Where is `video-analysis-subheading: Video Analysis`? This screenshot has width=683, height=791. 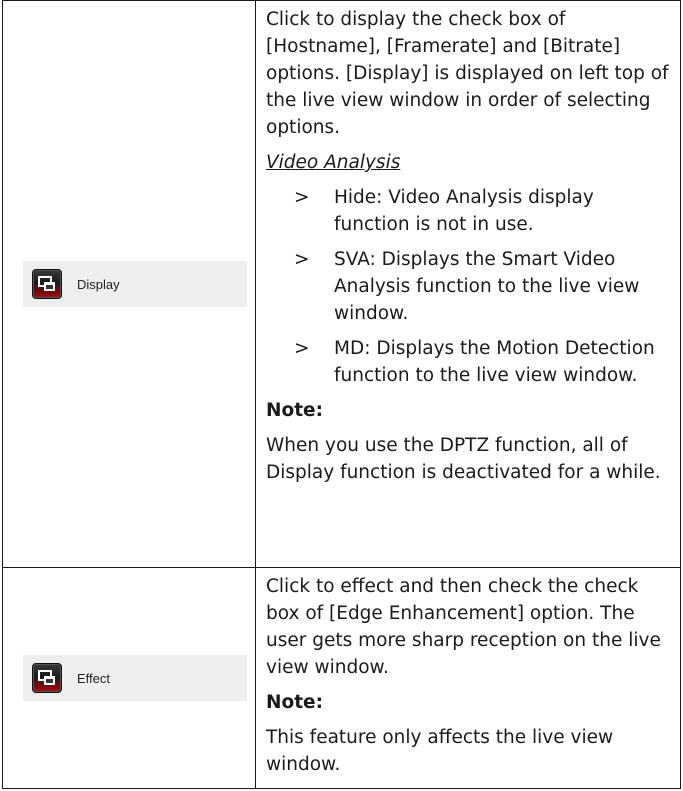
video-analysis-subheading: Video Analysis is located at coordinates (333, 162).